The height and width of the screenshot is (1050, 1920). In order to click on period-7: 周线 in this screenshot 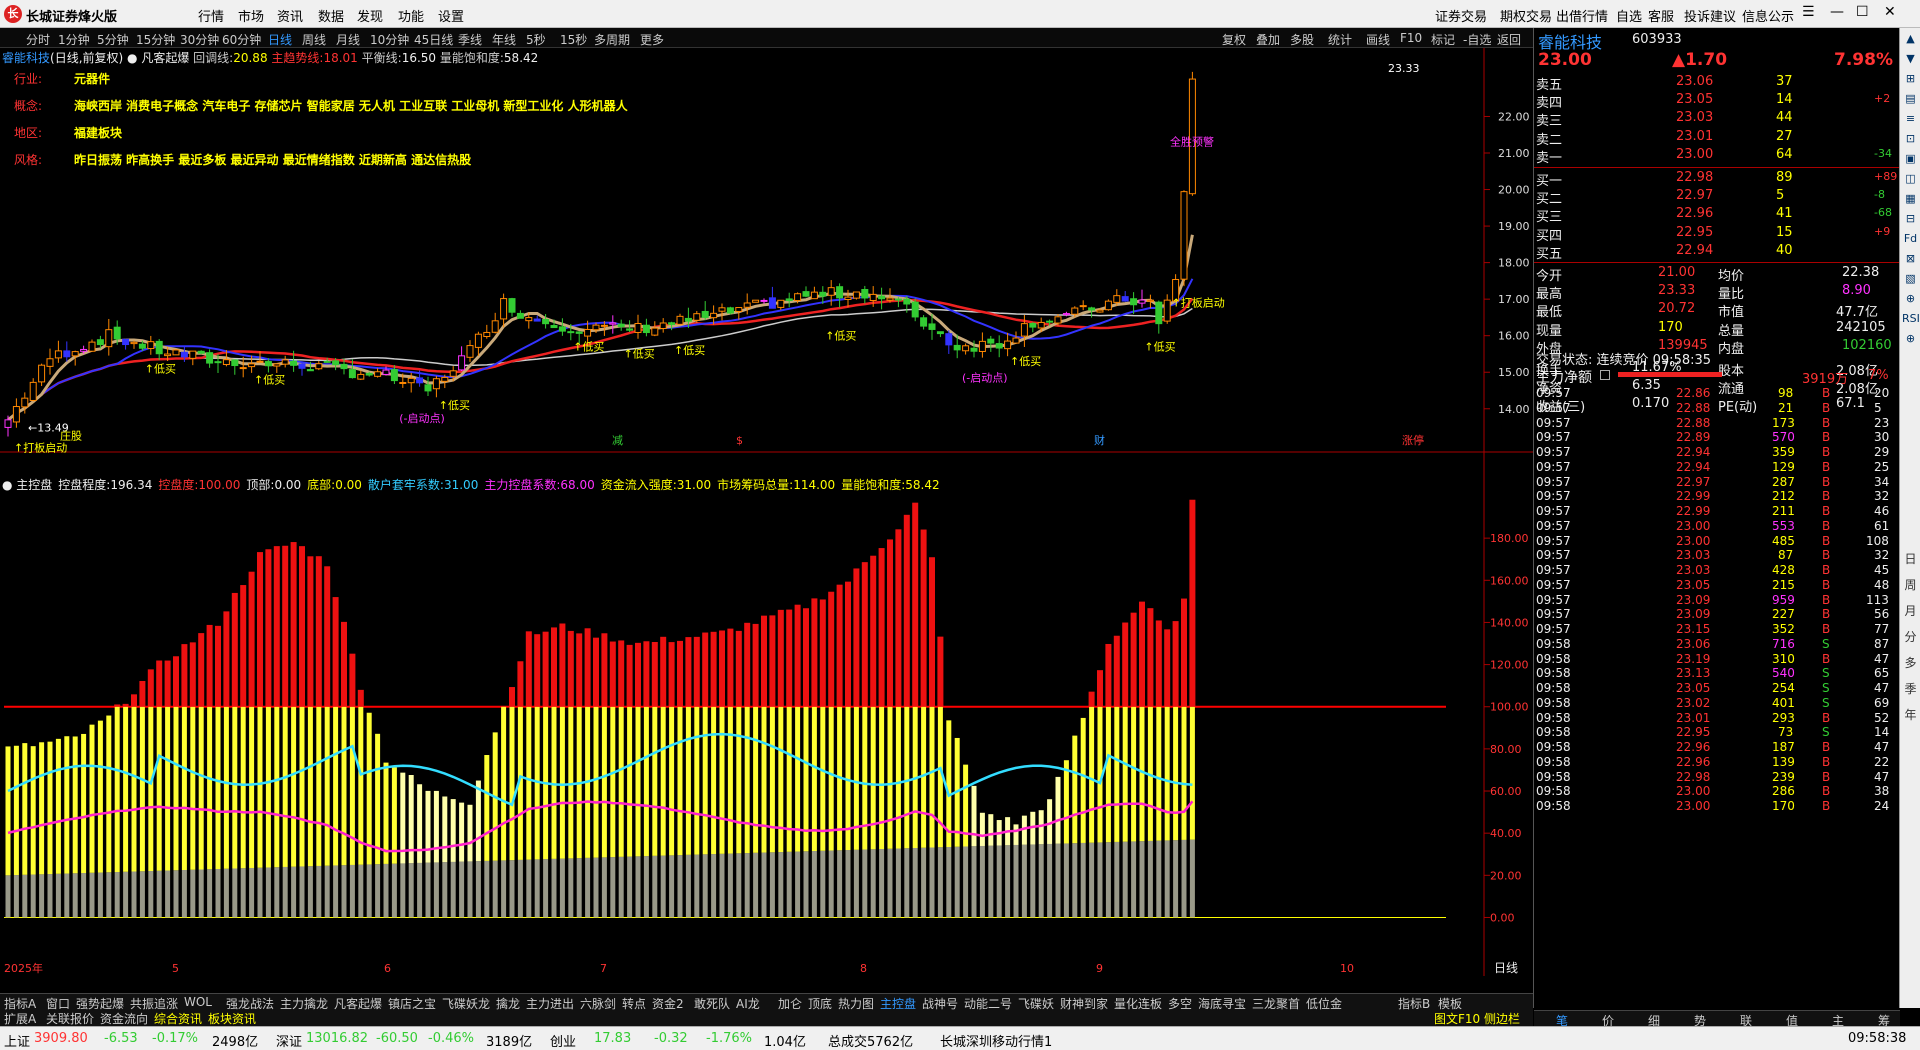, I will do `click(314, 39)`.